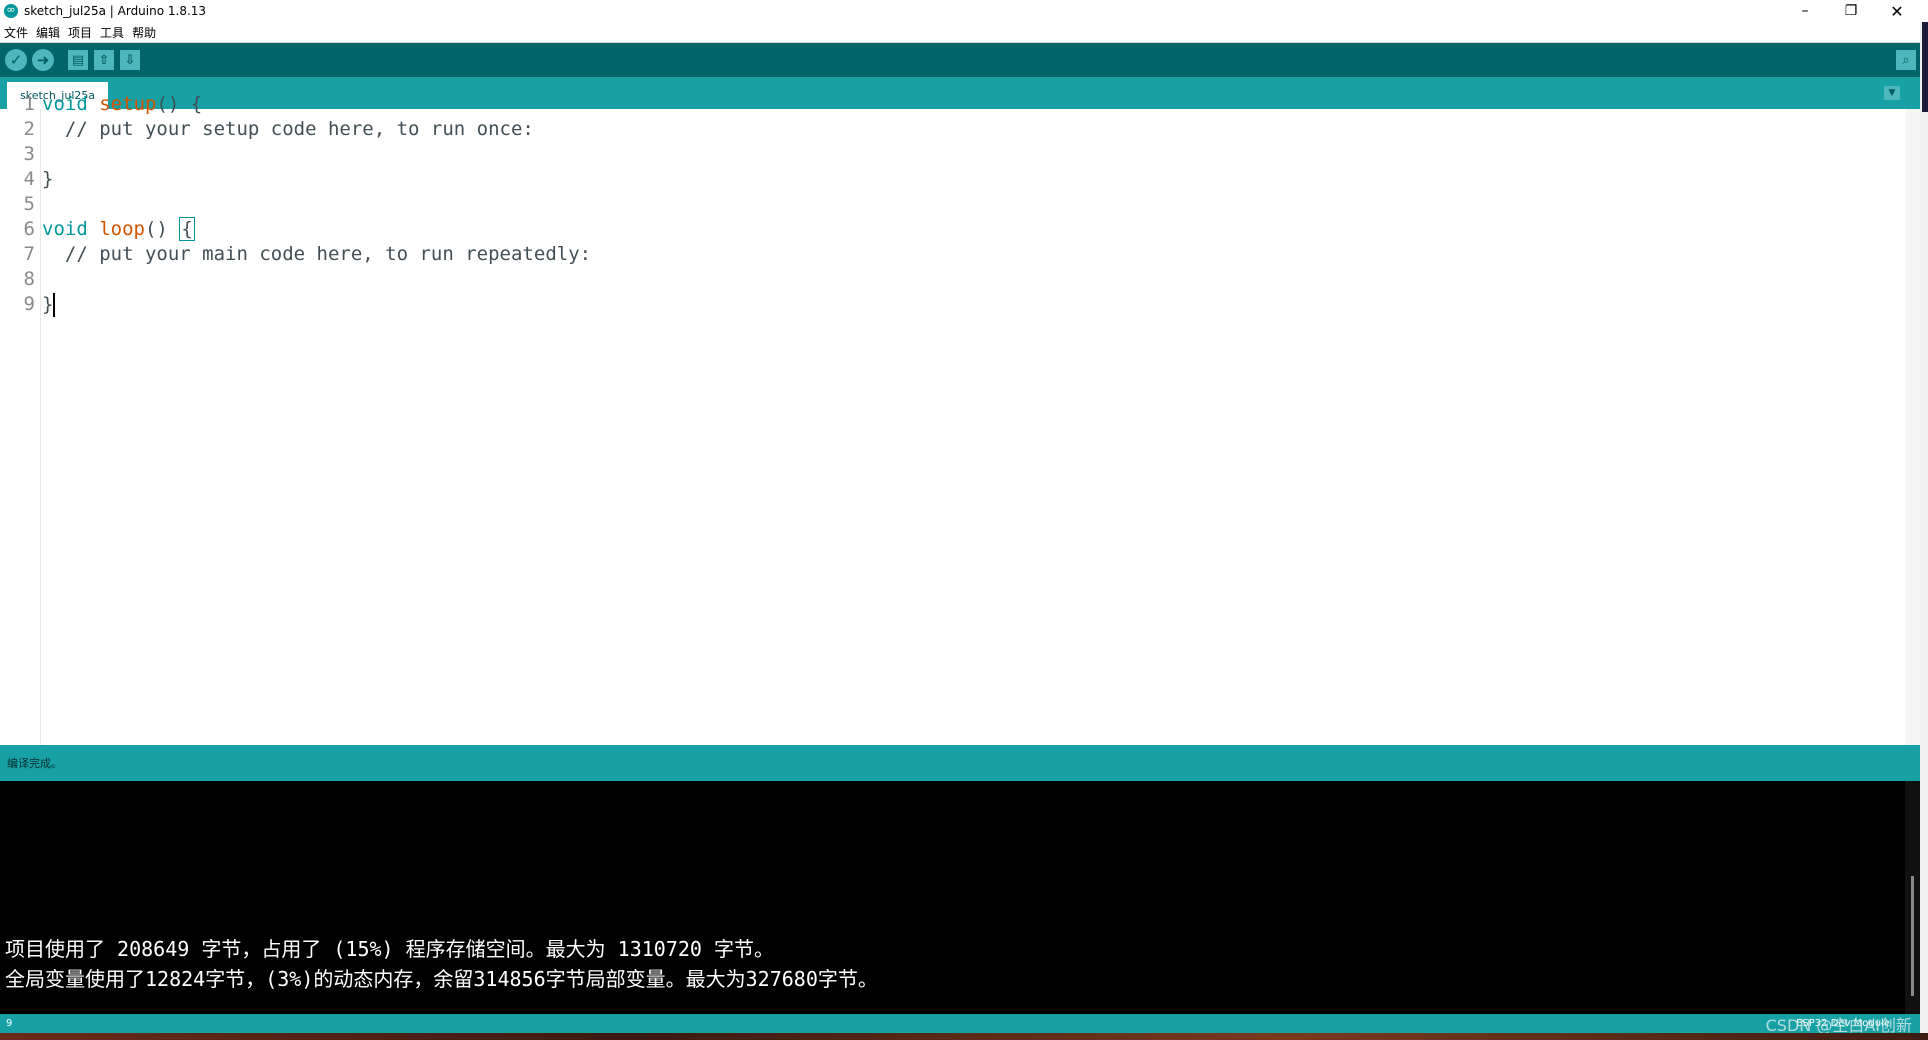 The image size is (1928, 1040). I want to click on line-number: 7, so click(29, 254).